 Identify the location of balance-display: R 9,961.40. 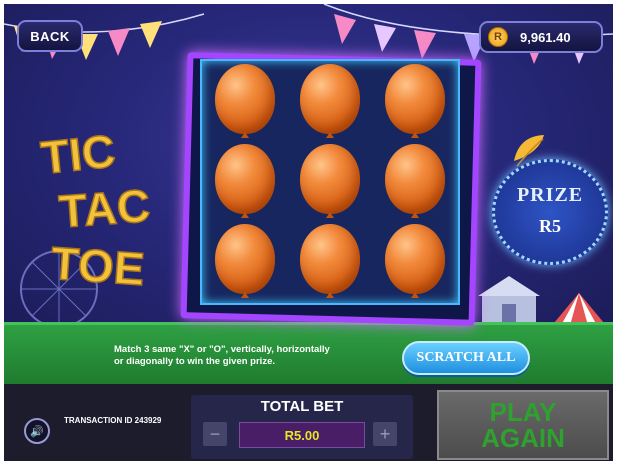
(541, 37).